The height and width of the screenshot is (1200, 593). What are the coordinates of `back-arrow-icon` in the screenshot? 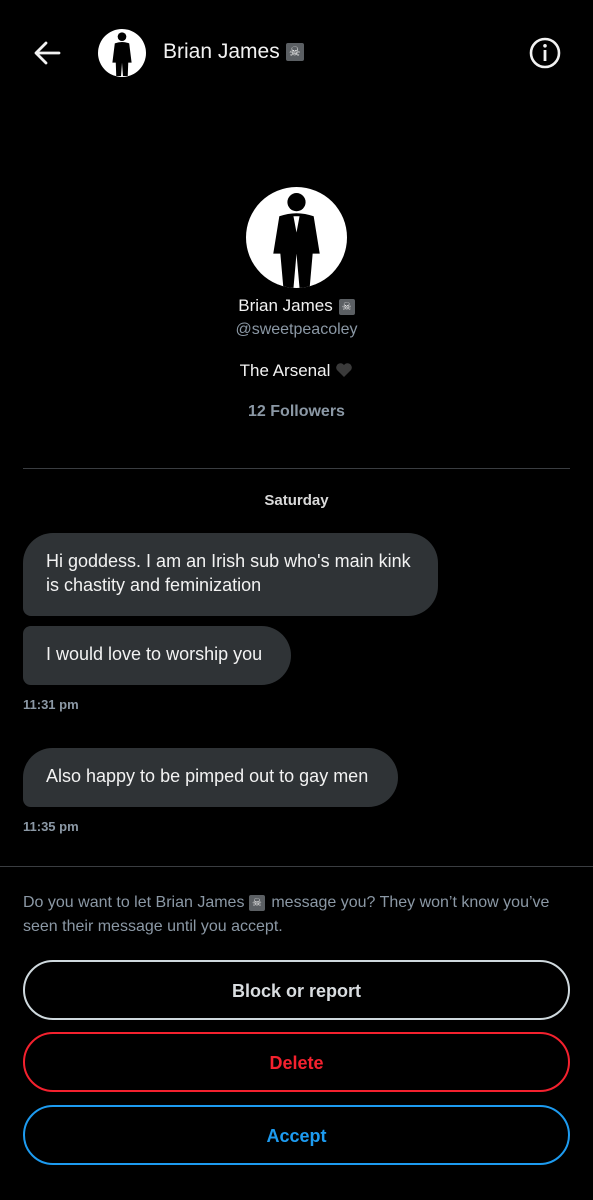 It's located at (47, 53).